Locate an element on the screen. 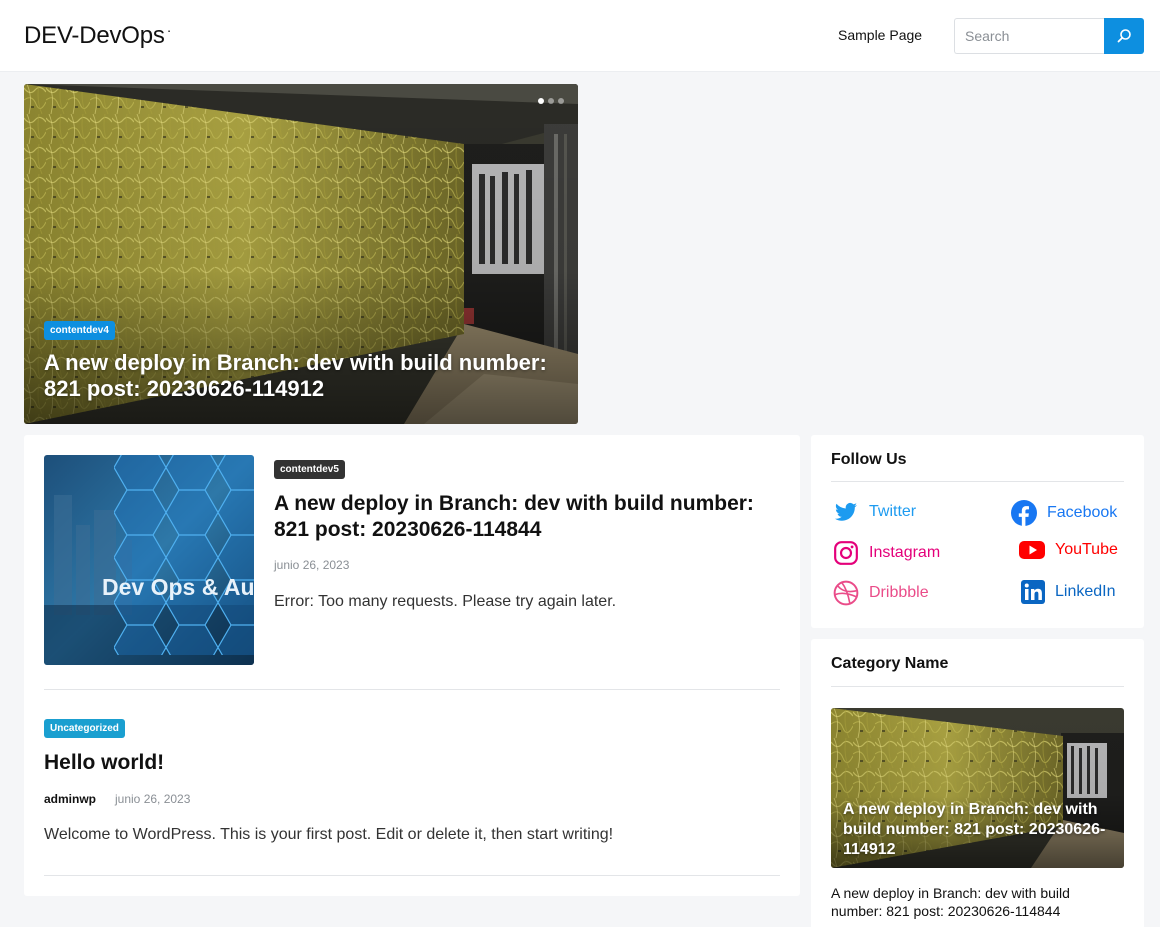  search-input is located at coordinates (1029, 36).